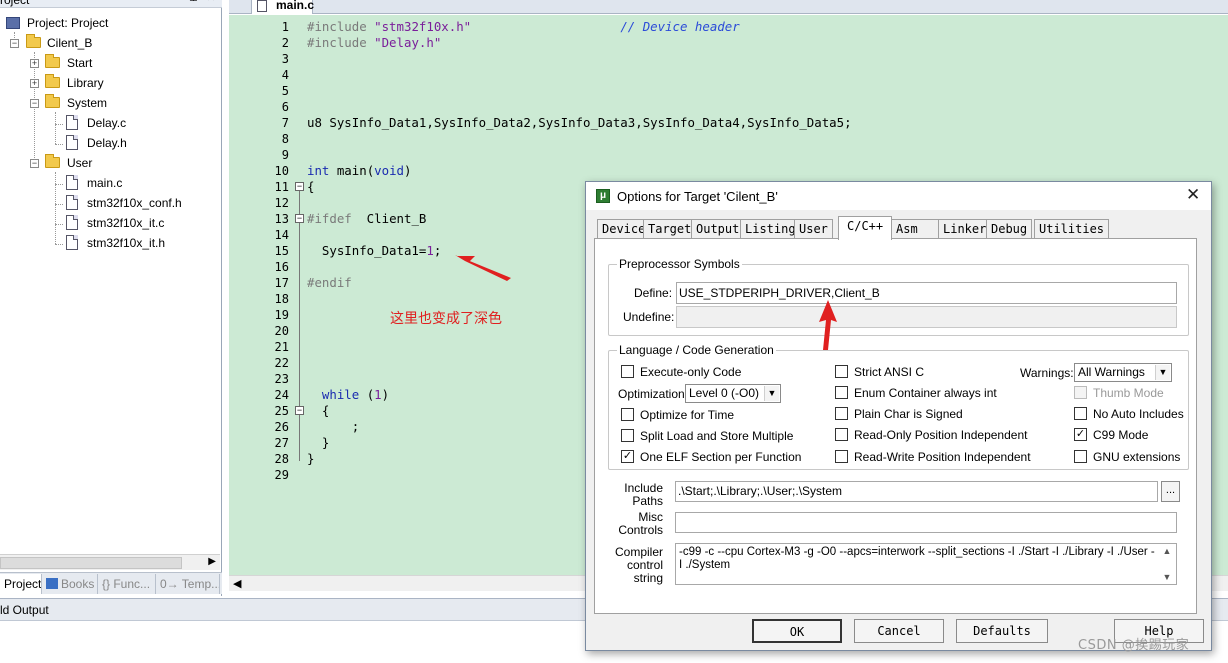 The width and height of the screenshot is (1228, 663). I want to click on scroll-up-icon: ▲, so click(1167, 551).